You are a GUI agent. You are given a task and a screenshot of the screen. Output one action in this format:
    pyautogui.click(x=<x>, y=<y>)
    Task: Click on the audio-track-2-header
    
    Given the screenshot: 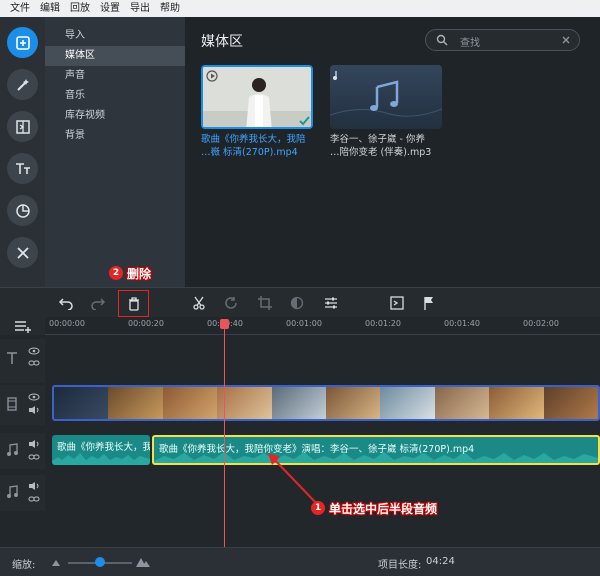 What is the action you would take?
    pyautogui.click(x=22, y=493)
    